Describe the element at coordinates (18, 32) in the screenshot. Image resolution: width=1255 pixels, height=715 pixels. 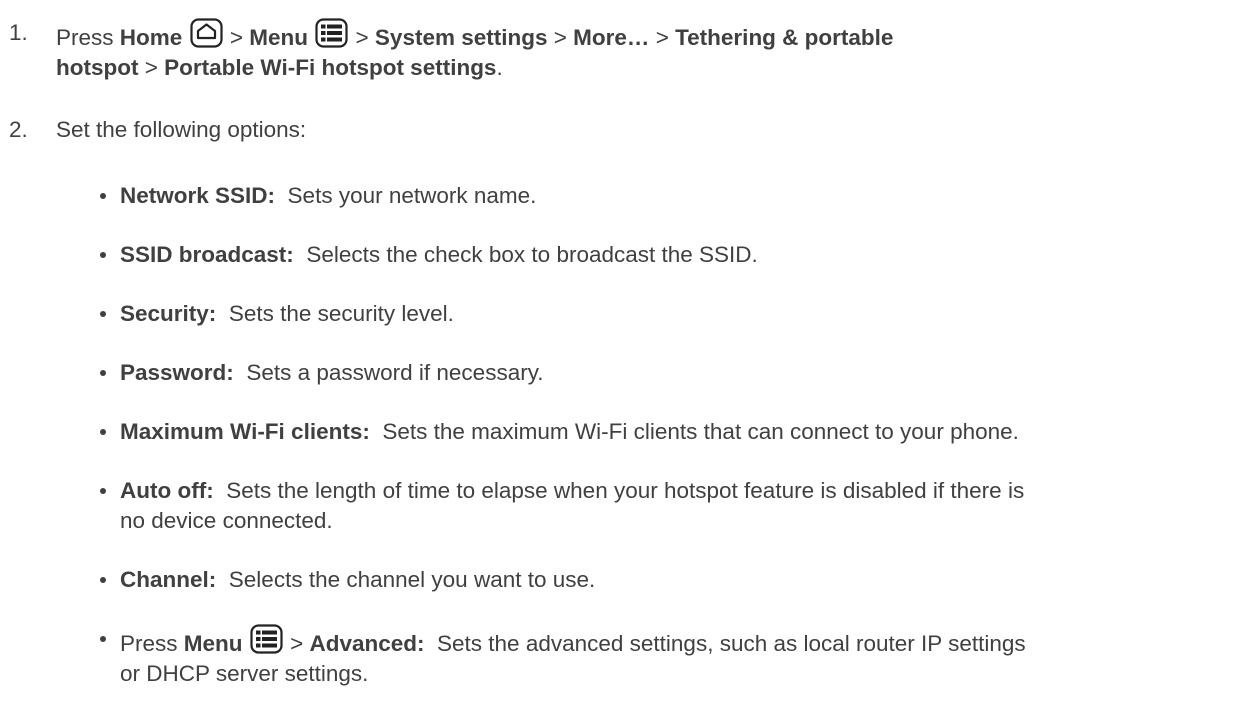
I see `step-number: 1.` at that location.